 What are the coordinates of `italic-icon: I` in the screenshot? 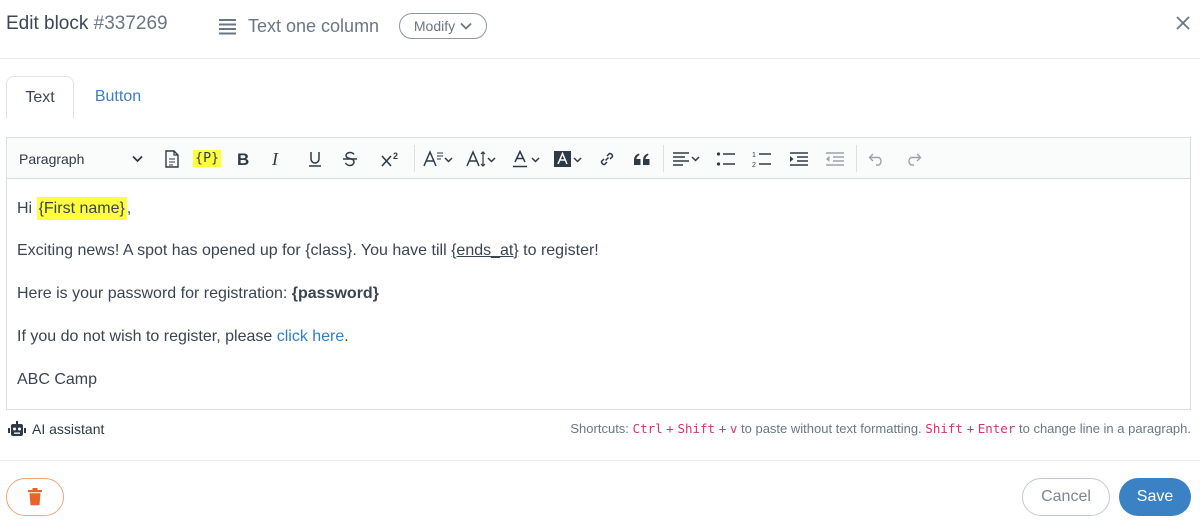 It's located at (277, 158).